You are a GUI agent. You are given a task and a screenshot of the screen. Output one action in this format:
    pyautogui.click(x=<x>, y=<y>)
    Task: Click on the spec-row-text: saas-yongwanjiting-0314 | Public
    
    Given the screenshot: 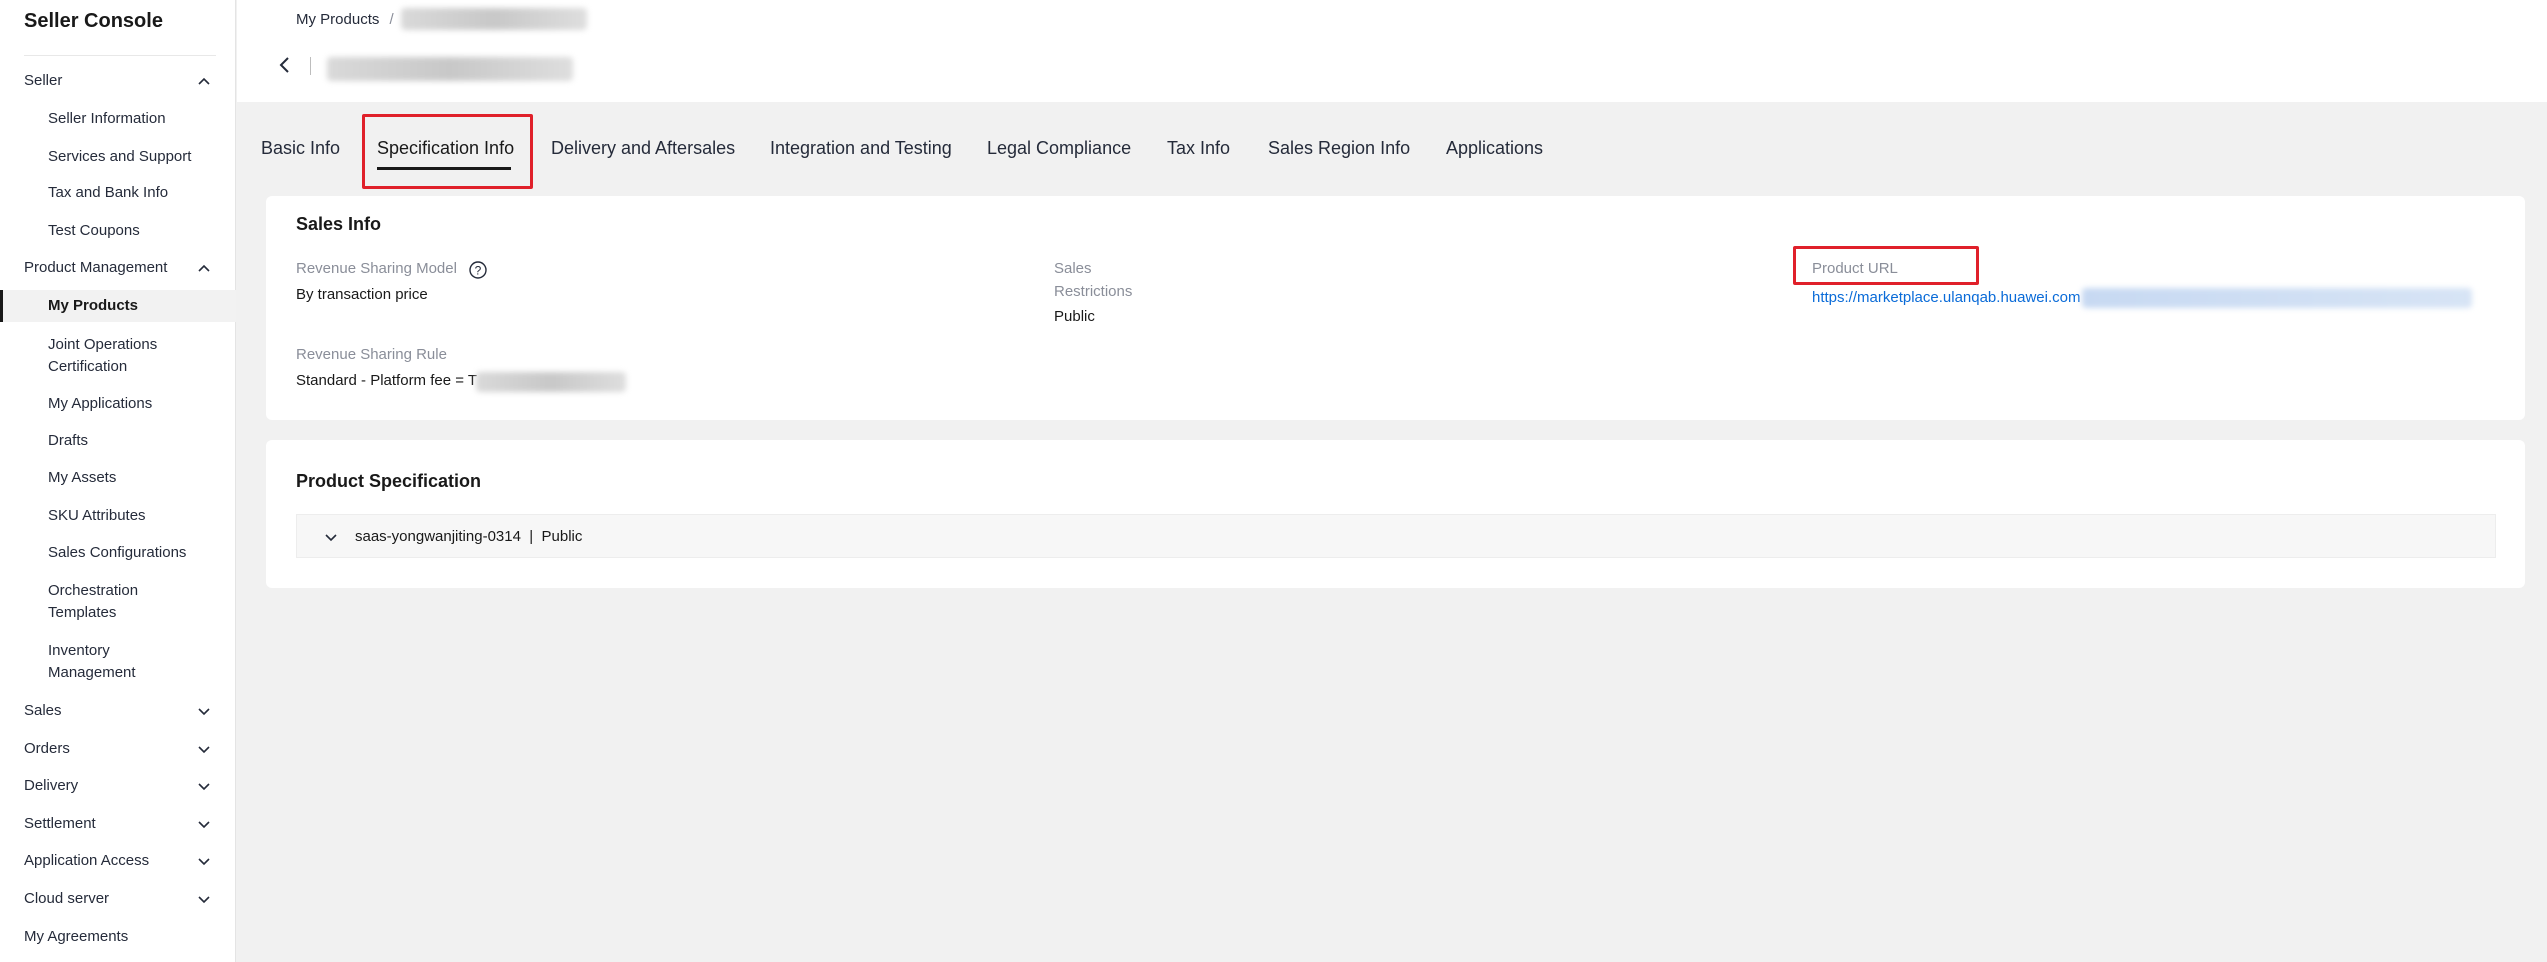 What is the action you would take?
    pyautogui.click(x=469, y=536)
    